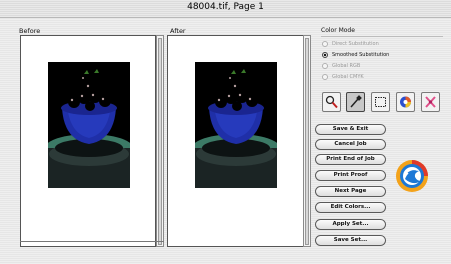  I want to click on radio-direct-substitution: Direct Substitution, so click(350, 43).